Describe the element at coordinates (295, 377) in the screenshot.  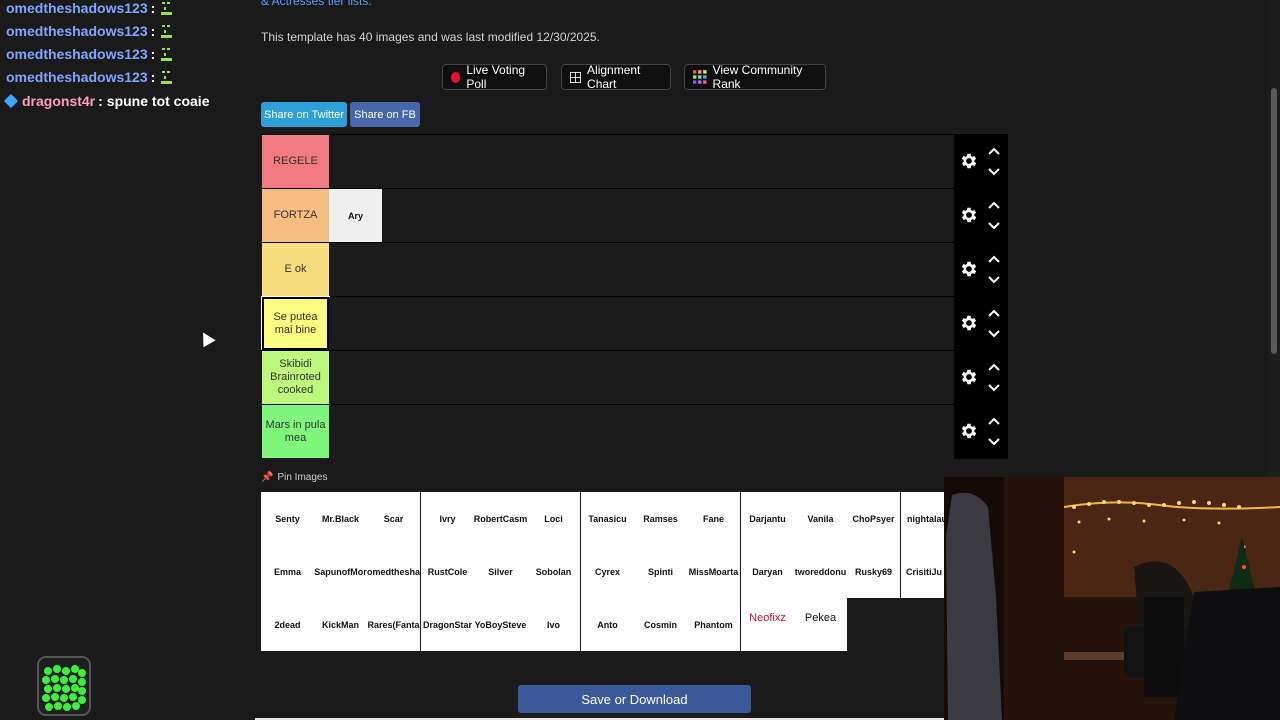
I see `tier-label: Skibidi Brainroted cooked` at that location.